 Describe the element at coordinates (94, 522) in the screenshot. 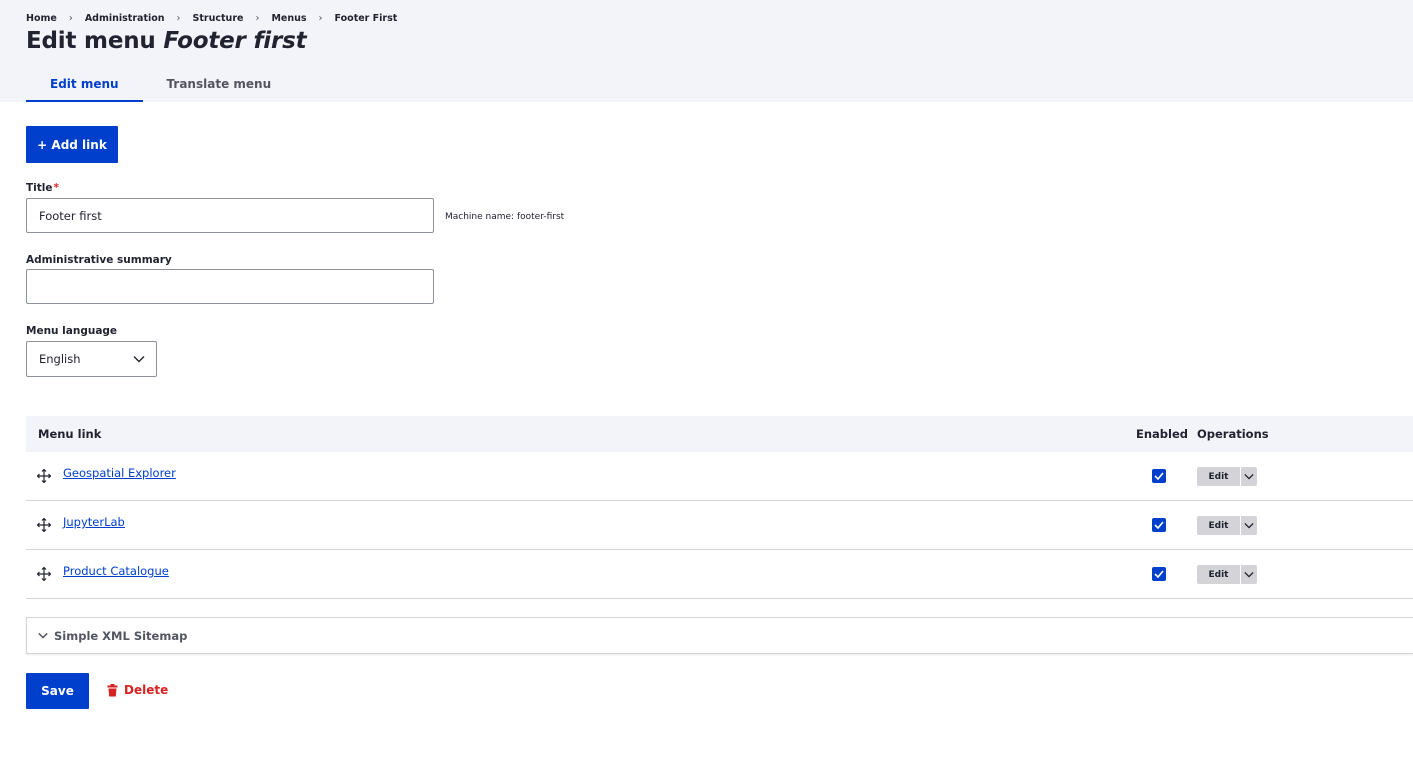

I see `menu-link-title: JupyterLab` at that location.